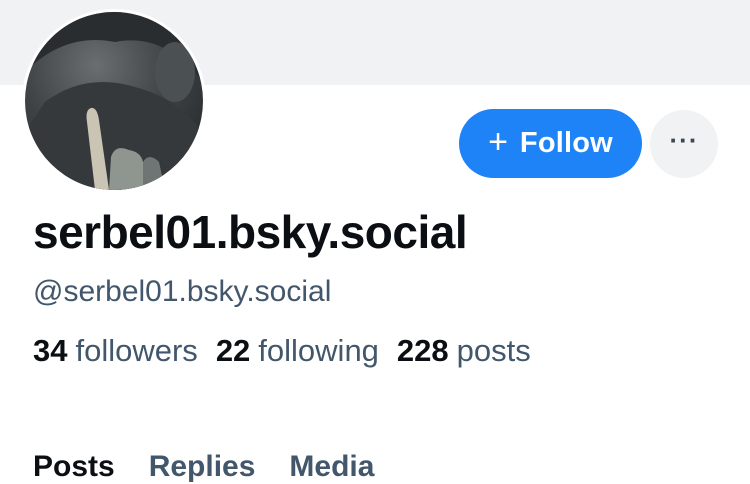 This screenshot has width=750, height=484. I want to click on display-name: serbel01.bsky.social, so click(250, 232).